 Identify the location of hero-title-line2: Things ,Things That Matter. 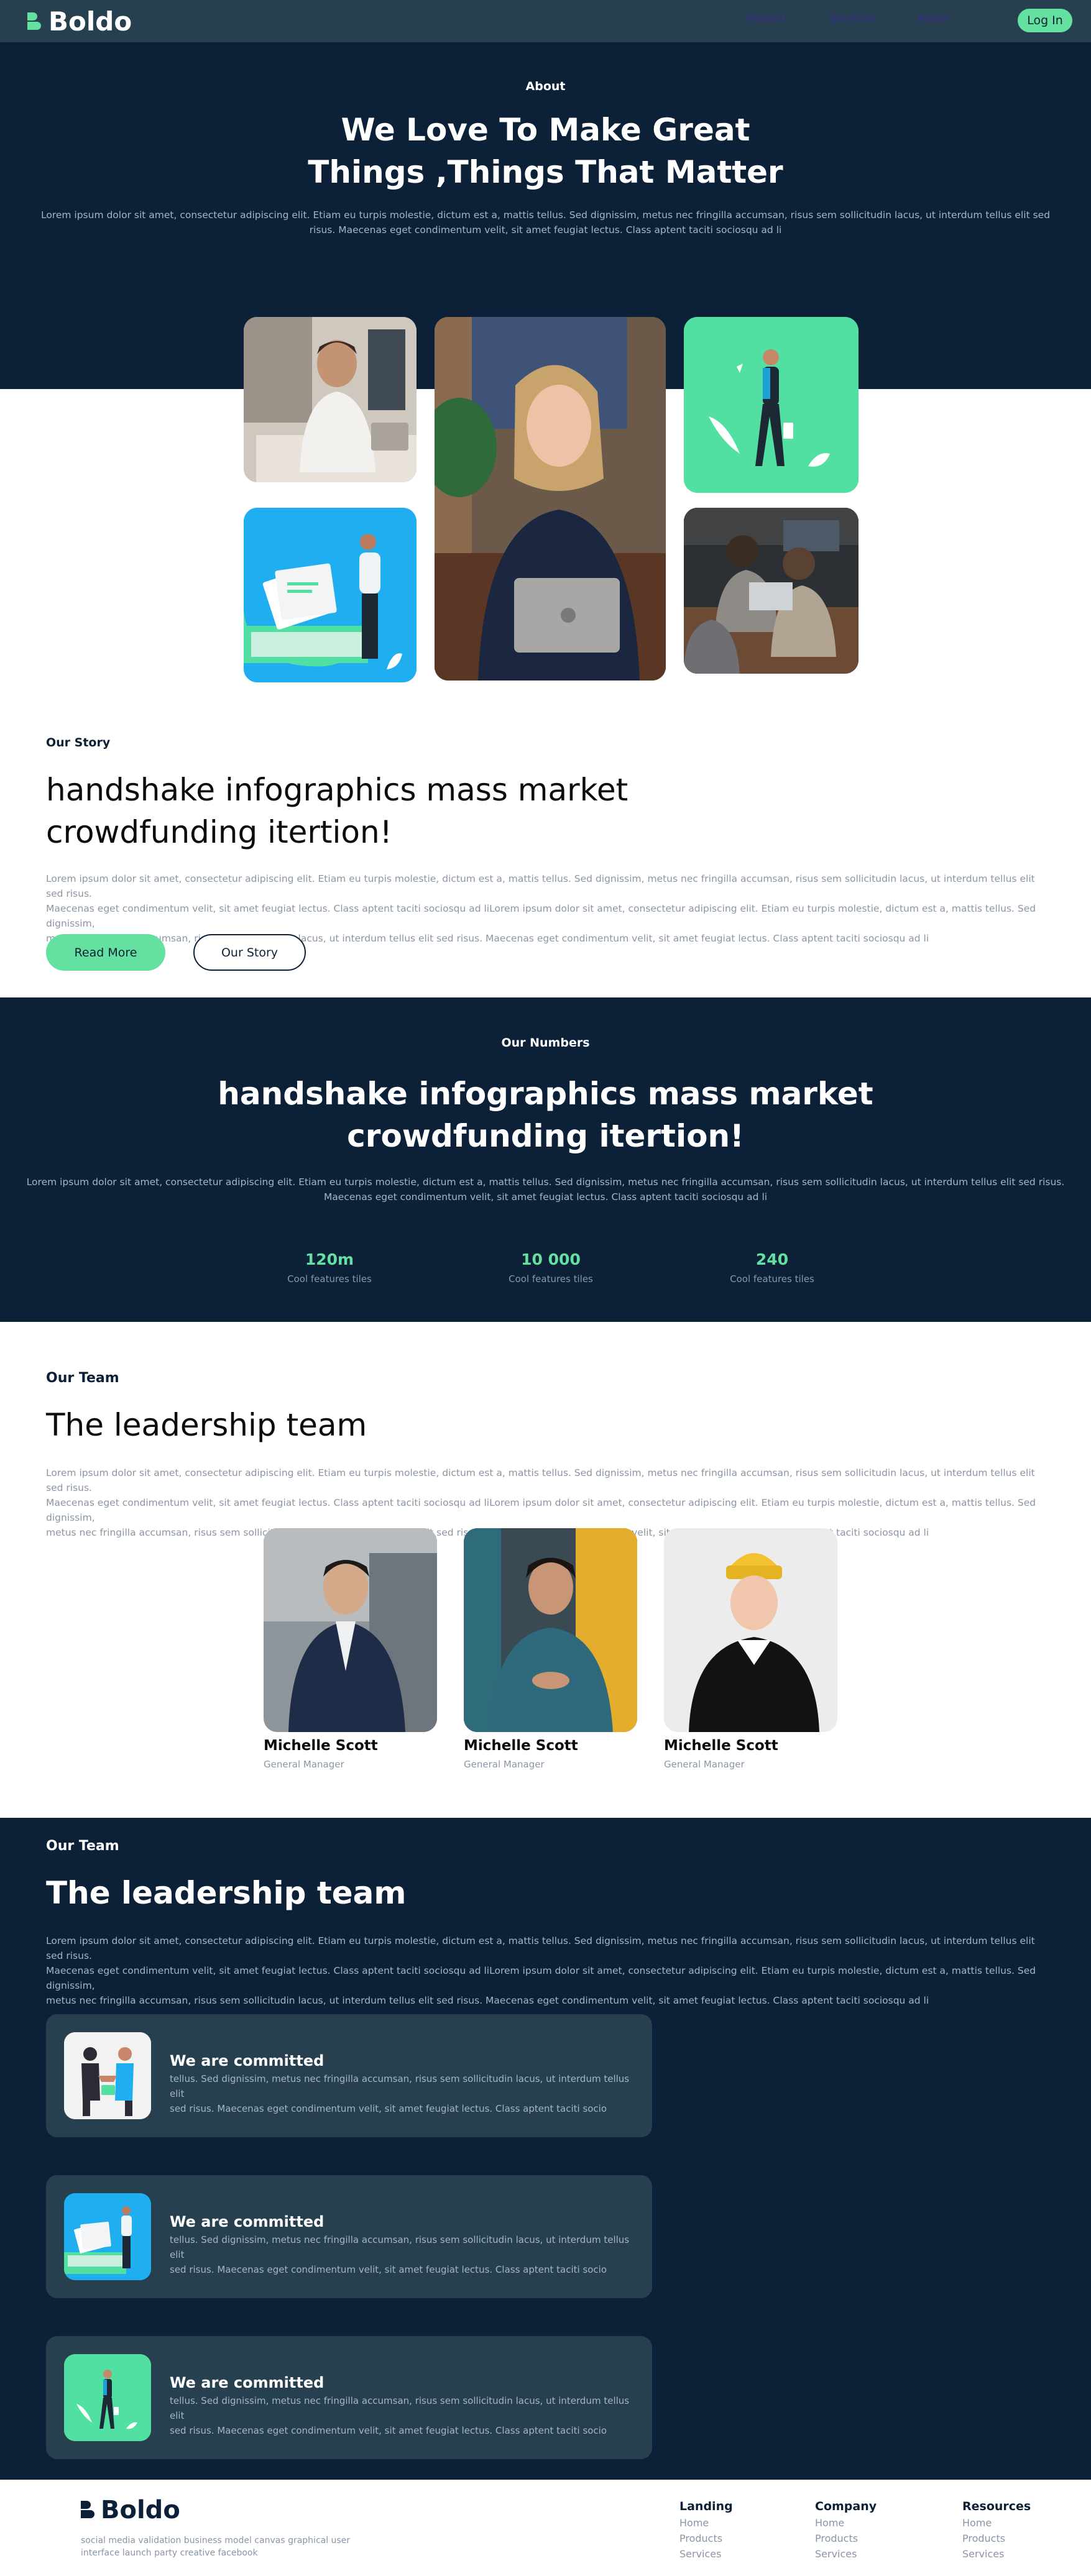
(545, 172).